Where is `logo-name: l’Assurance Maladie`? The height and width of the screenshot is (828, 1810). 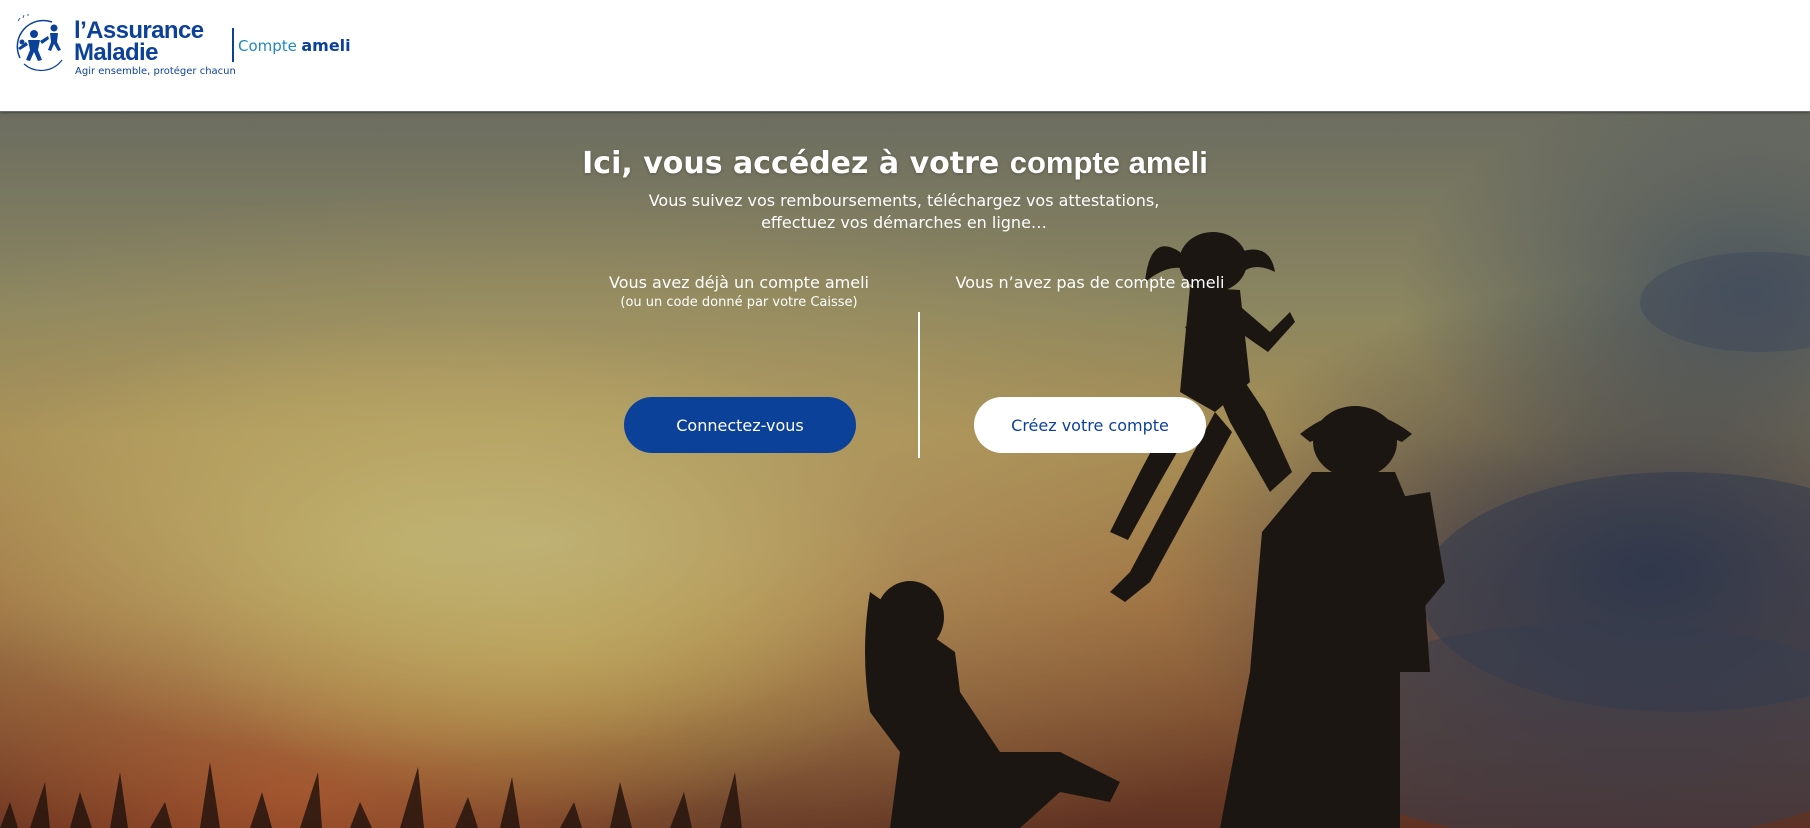 logo-name: l’Assurance Maladie is located at coordinates (139, 42).